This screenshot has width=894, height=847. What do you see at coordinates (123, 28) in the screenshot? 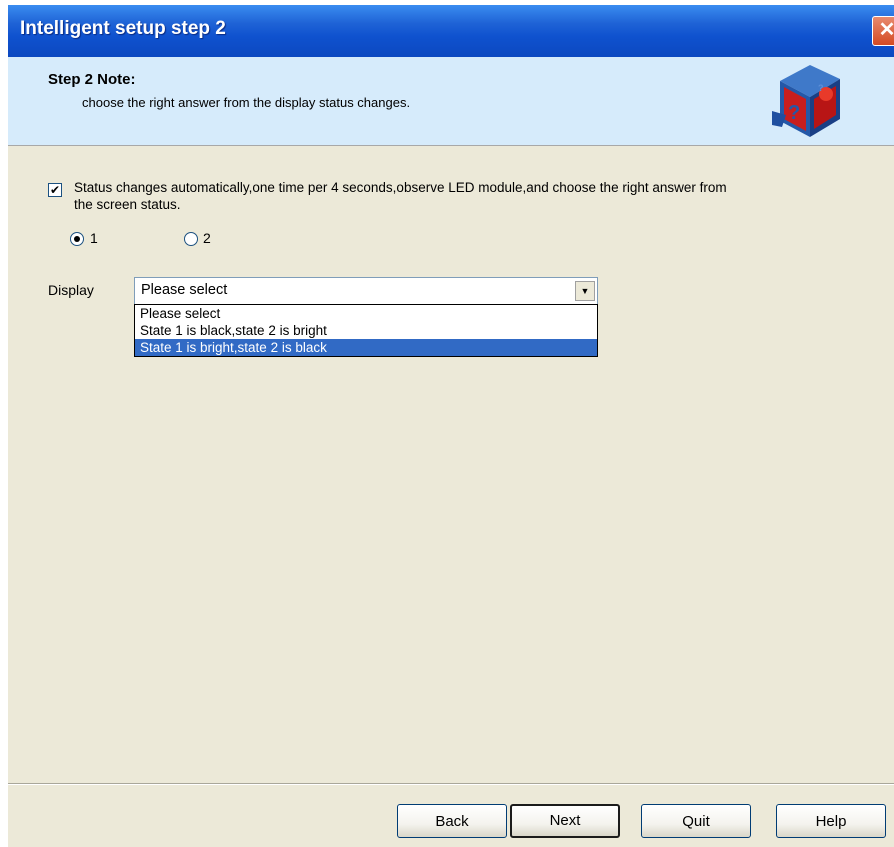
I see `window-title: Intelligent setup step 2` at bounding box center [123, 28].